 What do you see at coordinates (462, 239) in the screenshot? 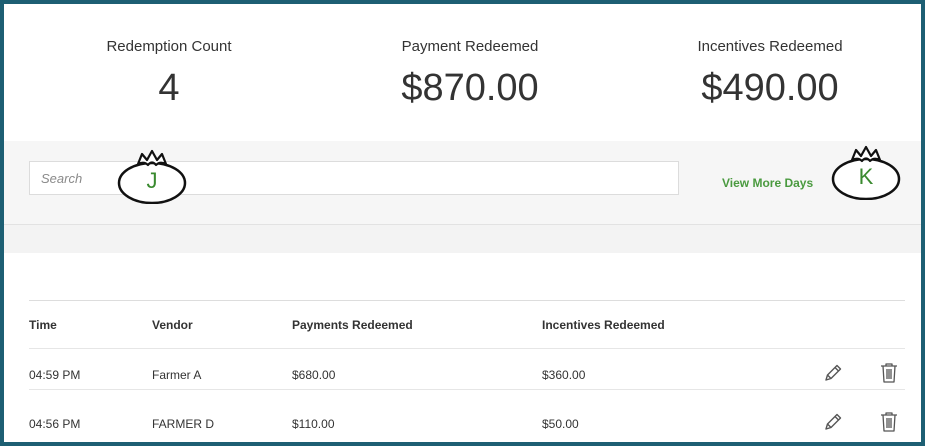
I see `section-divider` at bounding box center [462, 239].